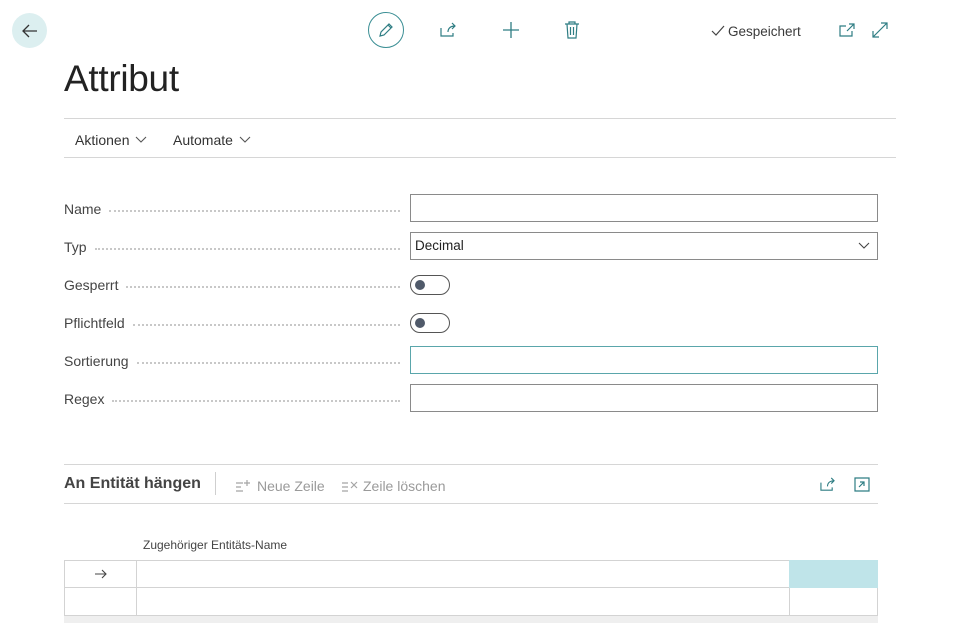 The image size is (957, 623). What do you see at coordinates (439, 245) in the screenshot?
I see `typ-select-value: Decimal` at bounding box center [439, 245].